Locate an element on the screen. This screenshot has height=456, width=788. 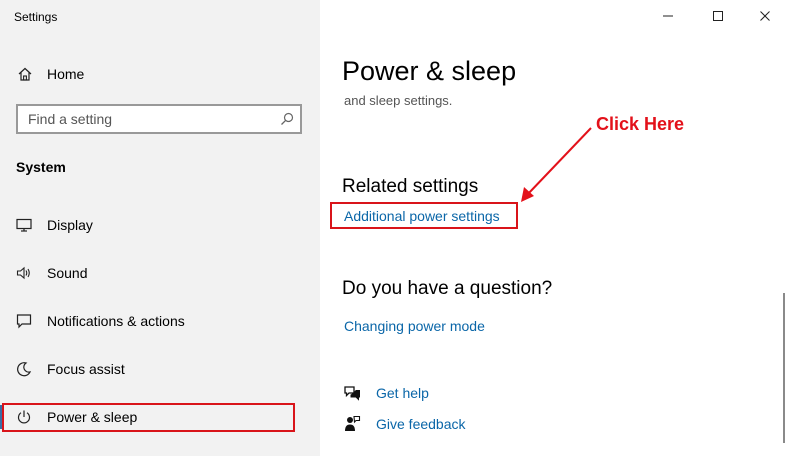
maximize-icon is located at coordinates (718, 16).